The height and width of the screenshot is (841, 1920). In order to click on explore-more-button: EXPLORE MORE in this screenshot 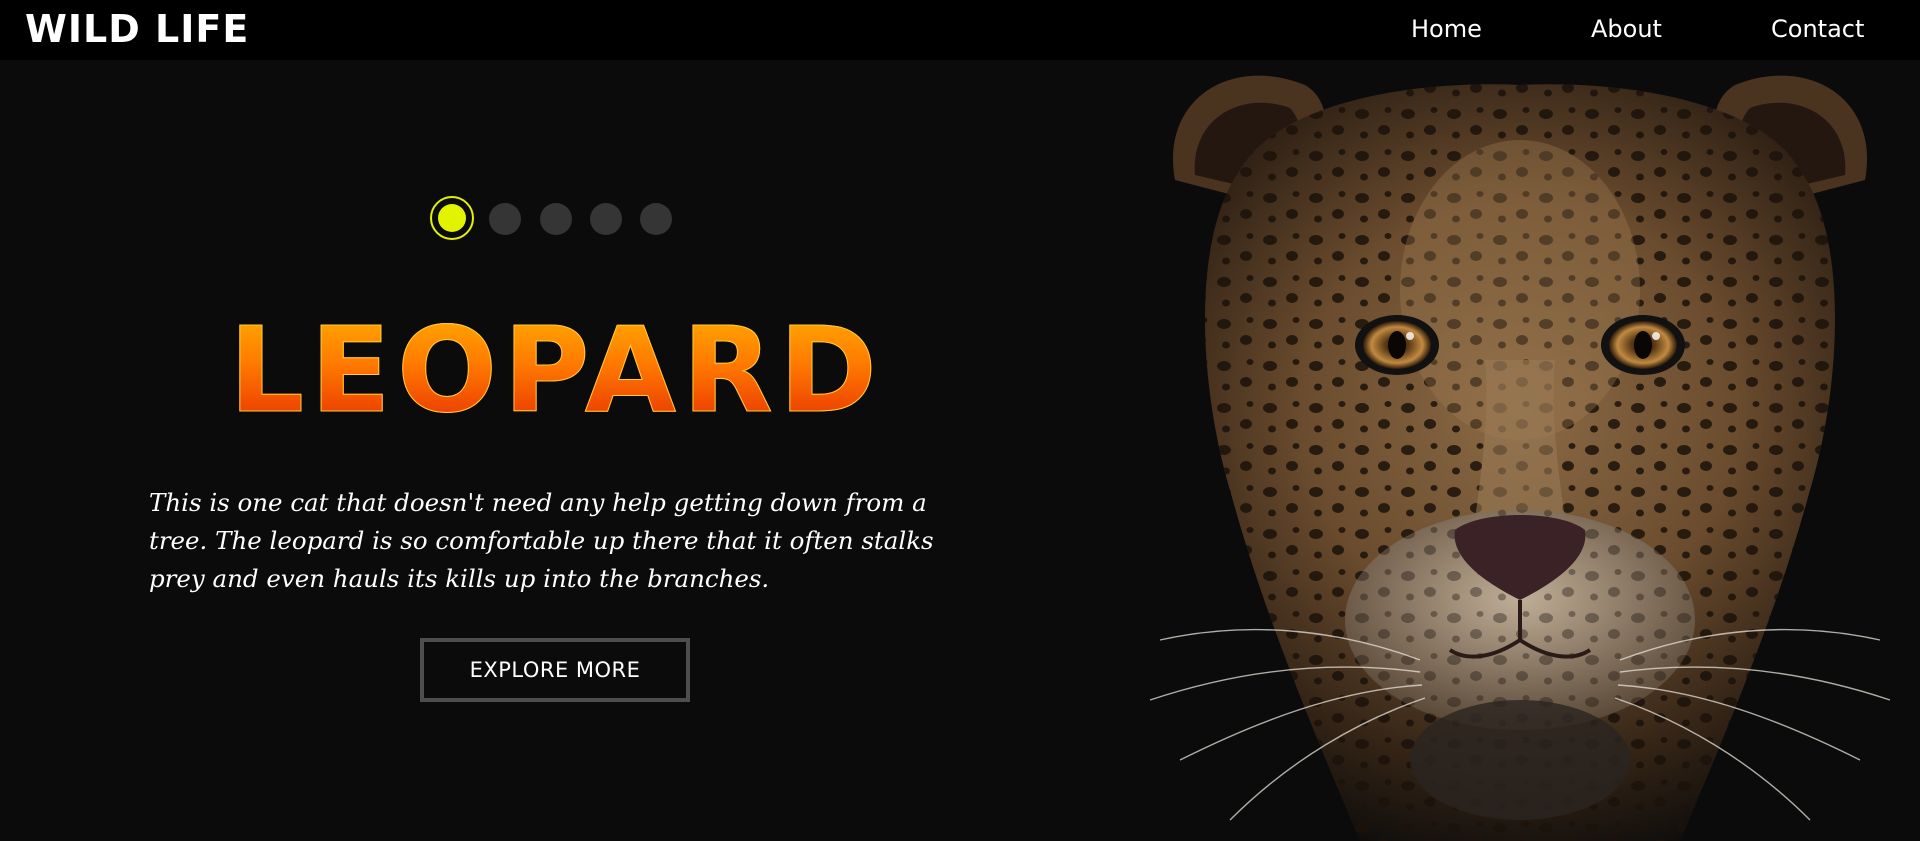, I will do `click(555, 670)`.